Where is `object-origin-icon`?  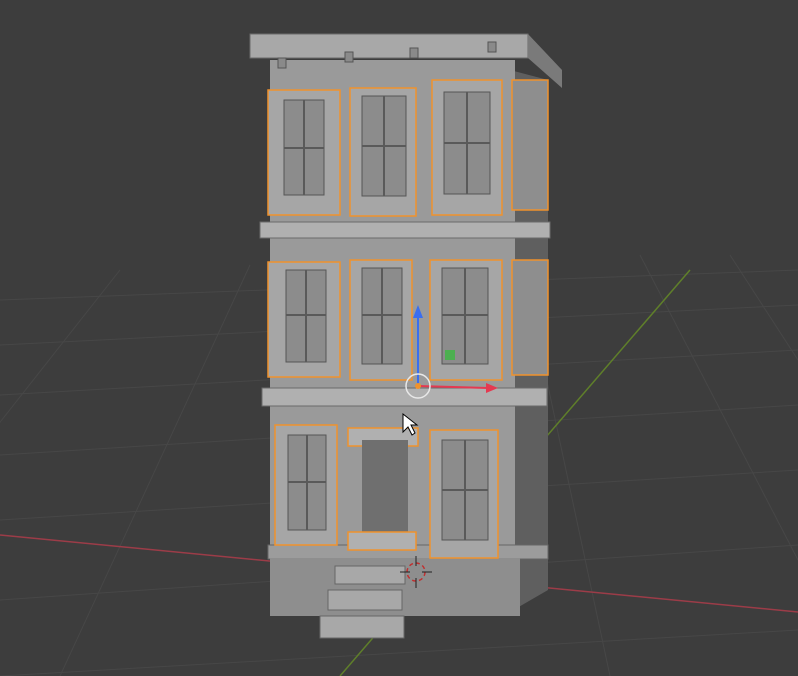 object-origin-icon is located at coordinates (418, 386).